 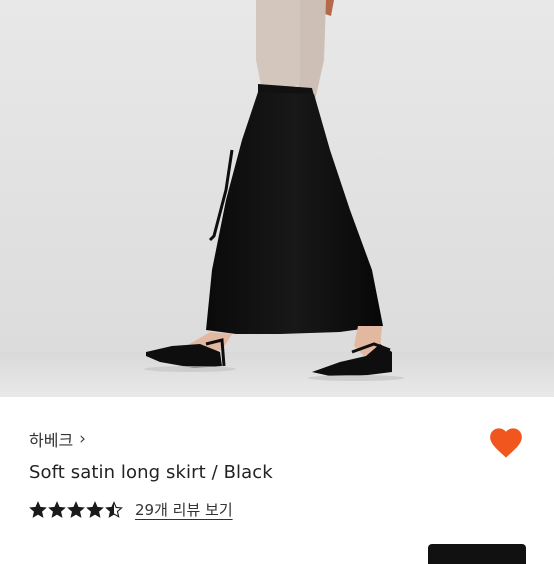 I want to click on brand-link: 하베크 ›, so click(x=57, y=439).